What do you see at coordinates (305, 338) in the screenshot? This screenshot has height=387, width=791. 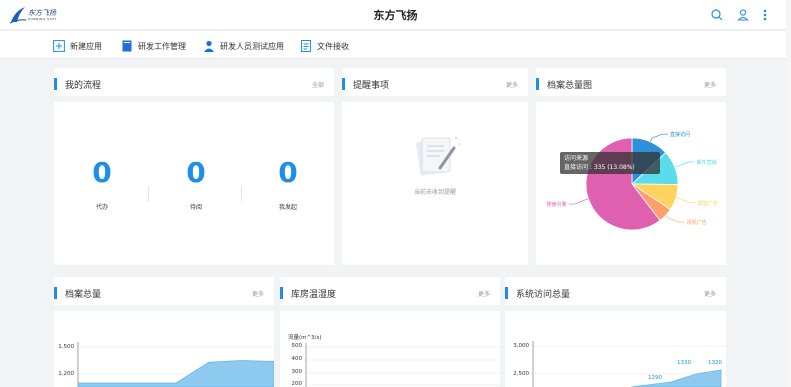 I see `y-axis-label: 流量(m^3/s)` at bounding box center [305, 338].